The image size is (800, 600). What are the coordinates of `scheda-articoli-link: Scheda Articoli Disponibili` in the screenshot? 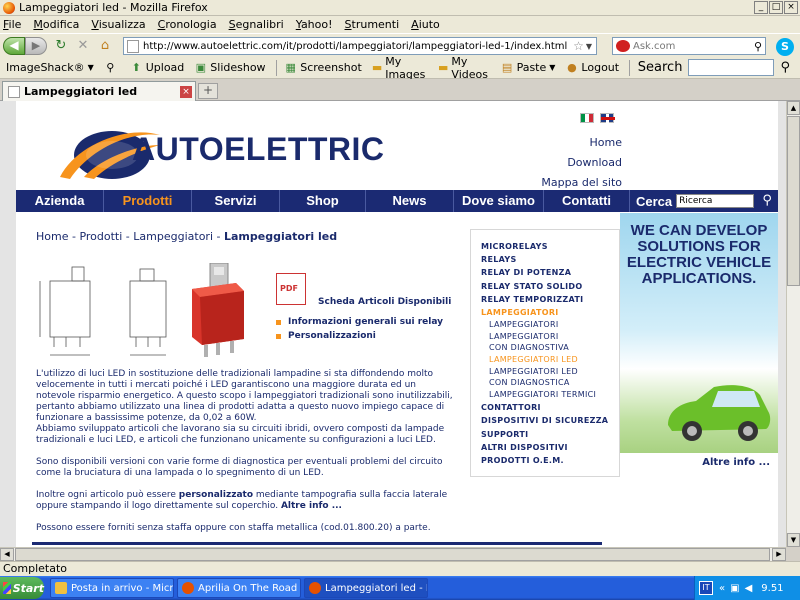 It's located at (384, 302).